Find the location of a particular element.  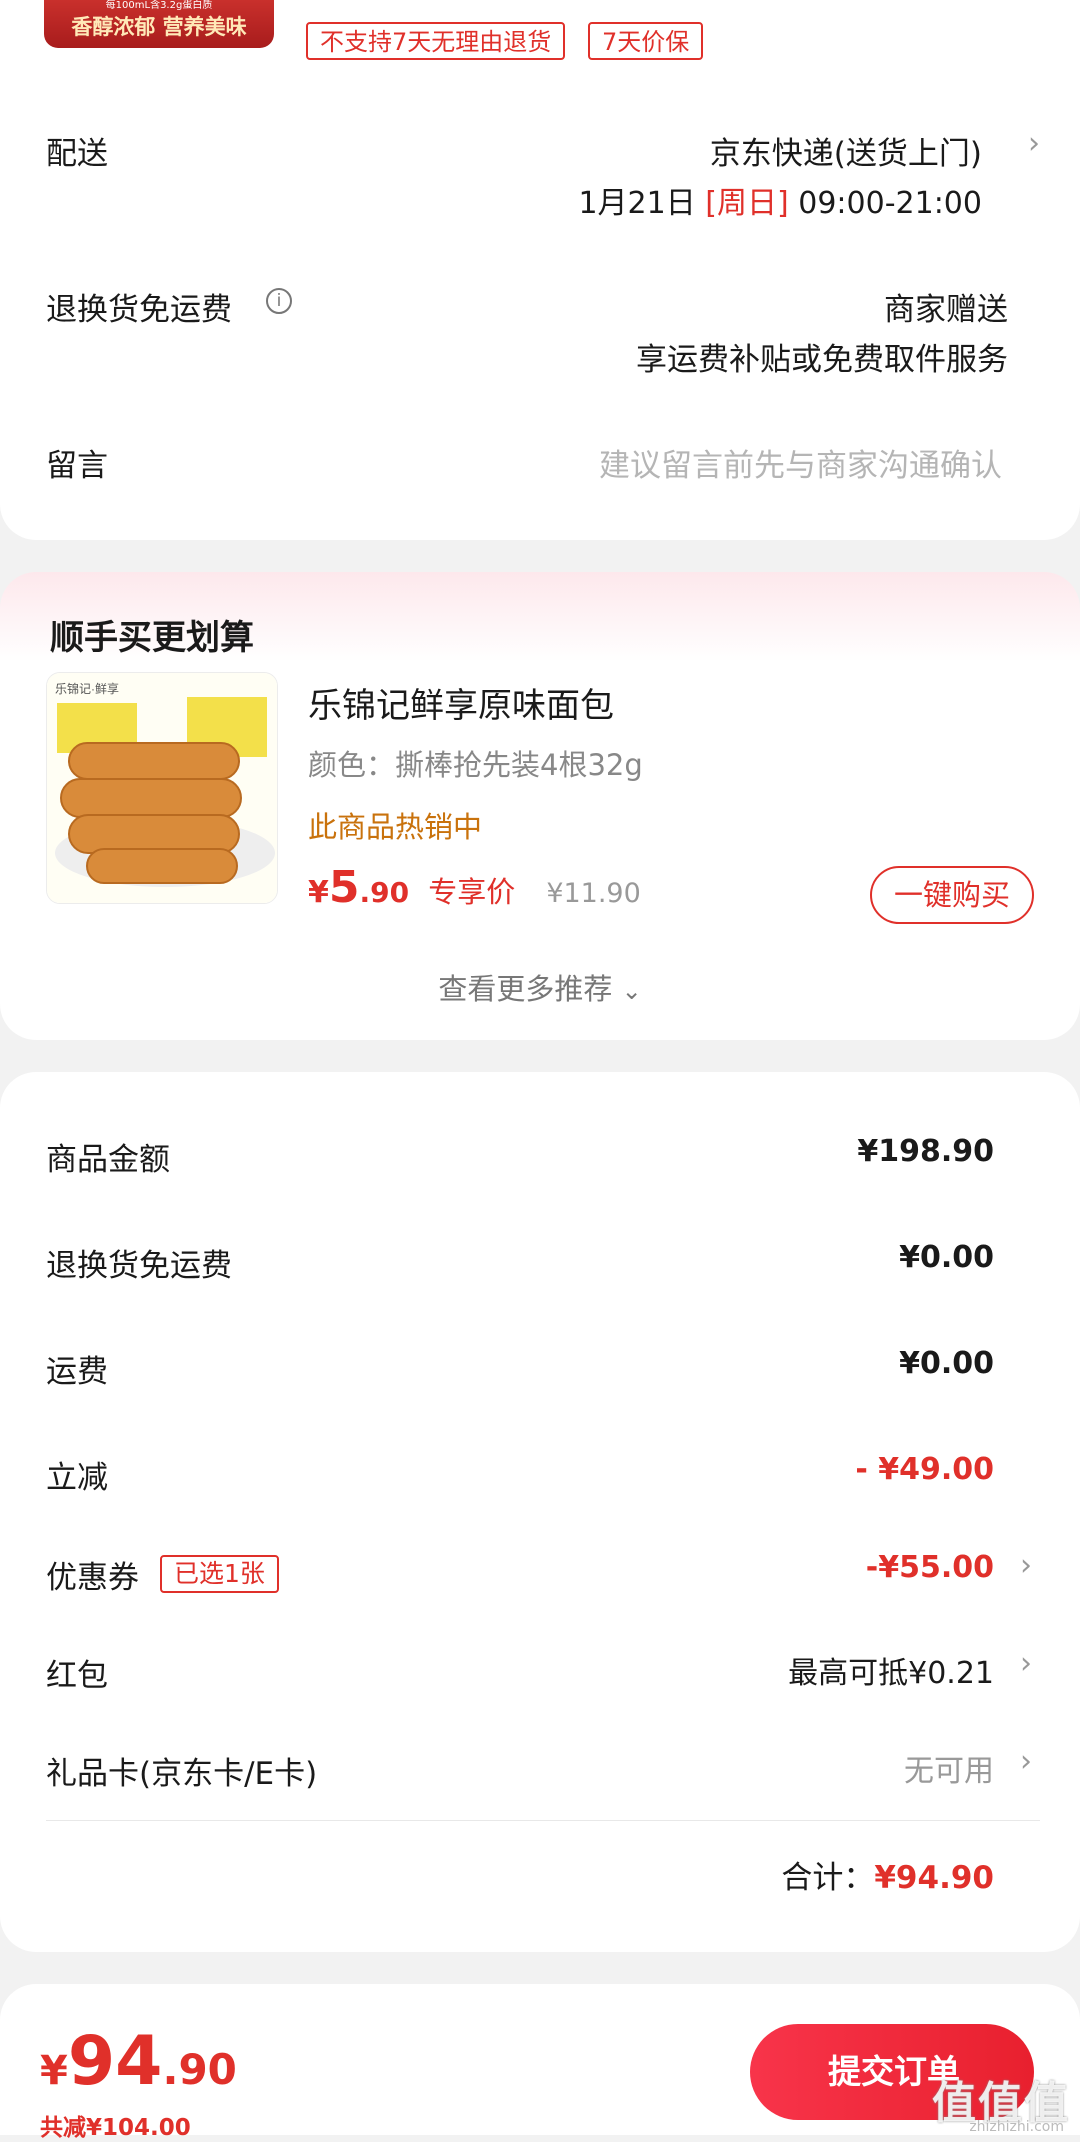

red-packet-value: 最高可抵¥0.21 is located at coordinates (891, 1670).